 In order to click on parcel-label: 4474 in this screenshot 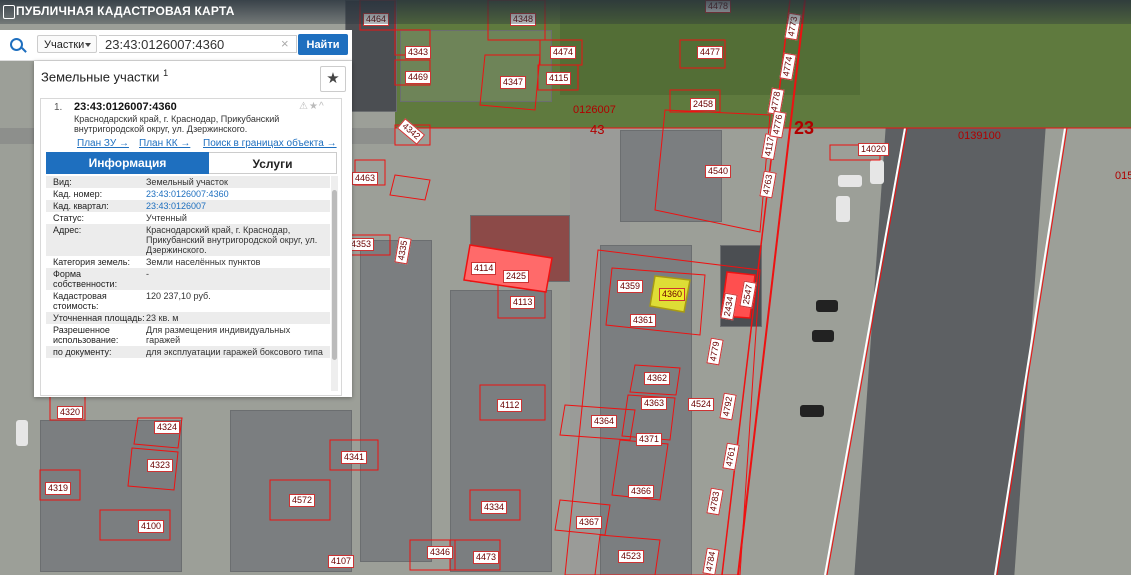, I will do `click(563, 52)`.